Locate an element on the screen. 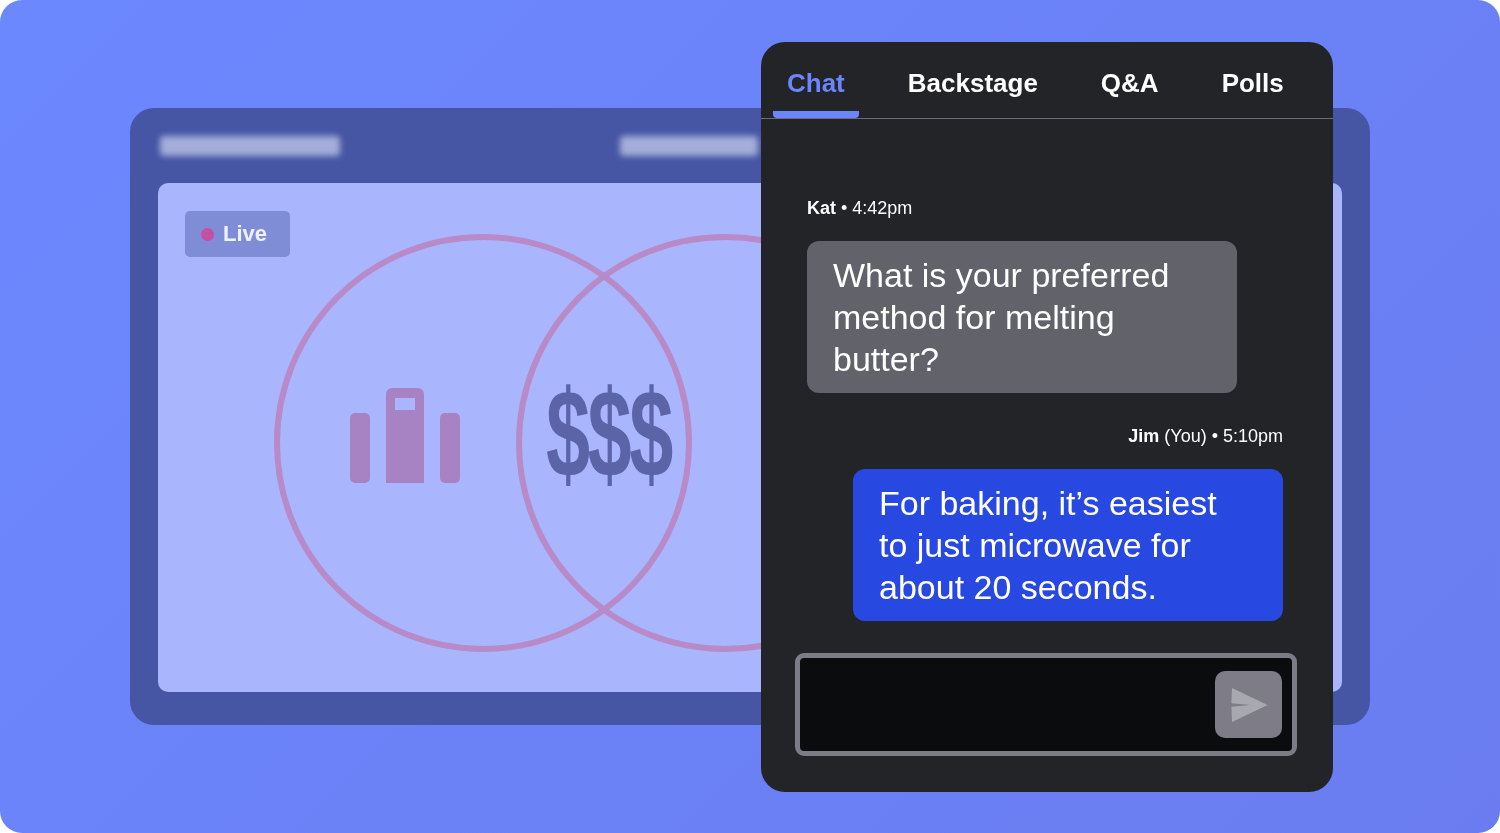  message-author-time: Jim (You) • 5:10pm is located at coordinates (1205, 436).